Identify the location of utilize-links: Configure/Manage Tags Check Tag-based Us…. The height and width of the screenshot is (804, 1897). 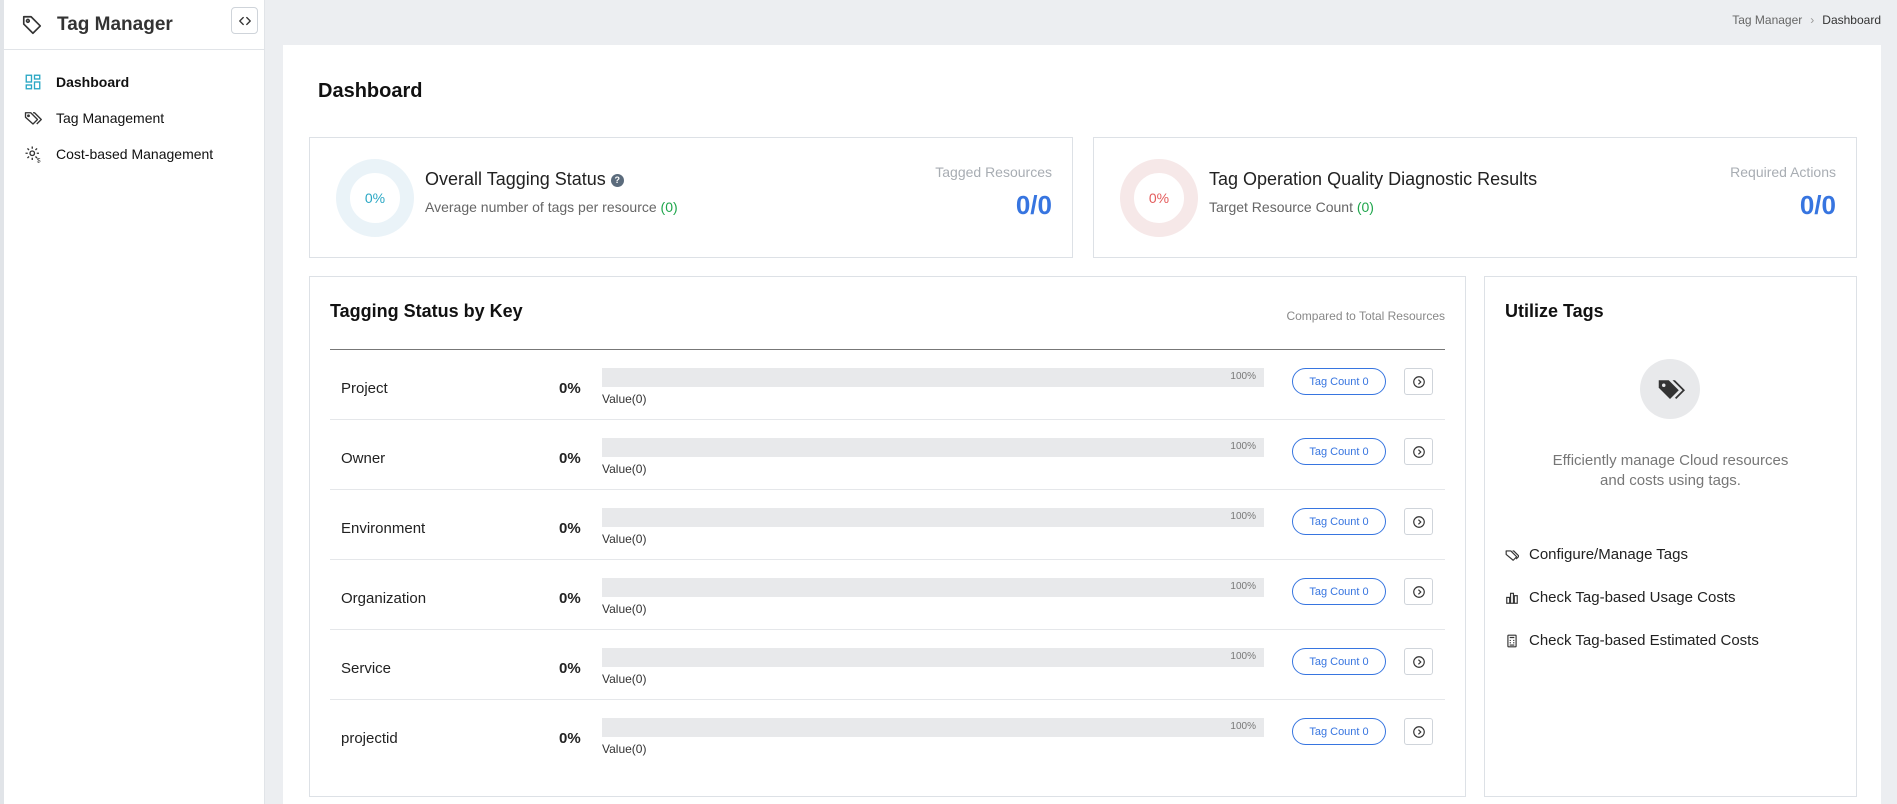
(1632, 597).